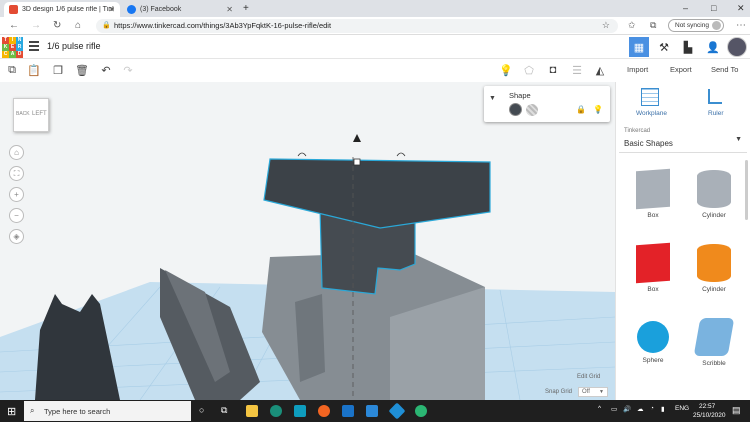 The width and height of the screenshot is (750, 422). Describe the element at coordinates (78, 25) in the screenshot. I see `home-icon: ⌂` at that location.